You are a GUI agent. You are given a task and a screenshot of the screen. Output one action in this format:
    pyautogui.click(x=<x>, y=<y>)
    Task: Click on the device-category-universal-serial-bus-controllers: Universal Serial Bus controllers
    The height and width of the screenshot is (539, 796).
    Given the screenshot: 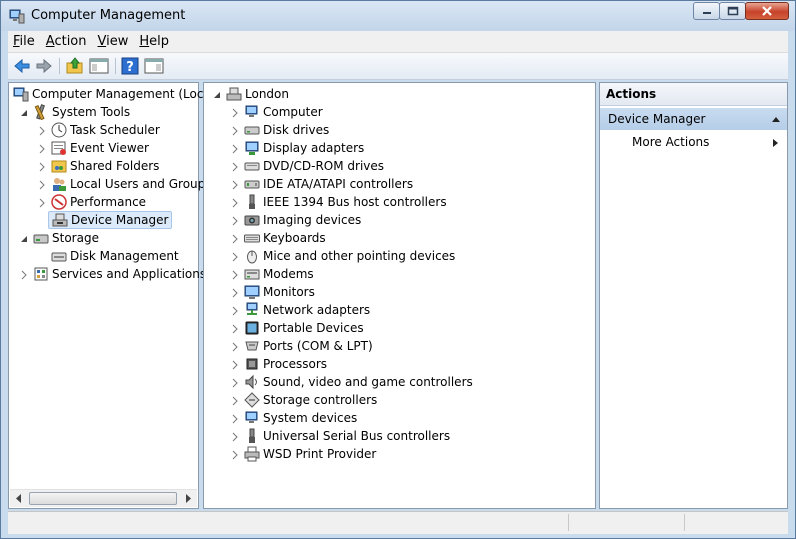 What is the action you would take?
    pyautogui.click(x=340, y=436)
    